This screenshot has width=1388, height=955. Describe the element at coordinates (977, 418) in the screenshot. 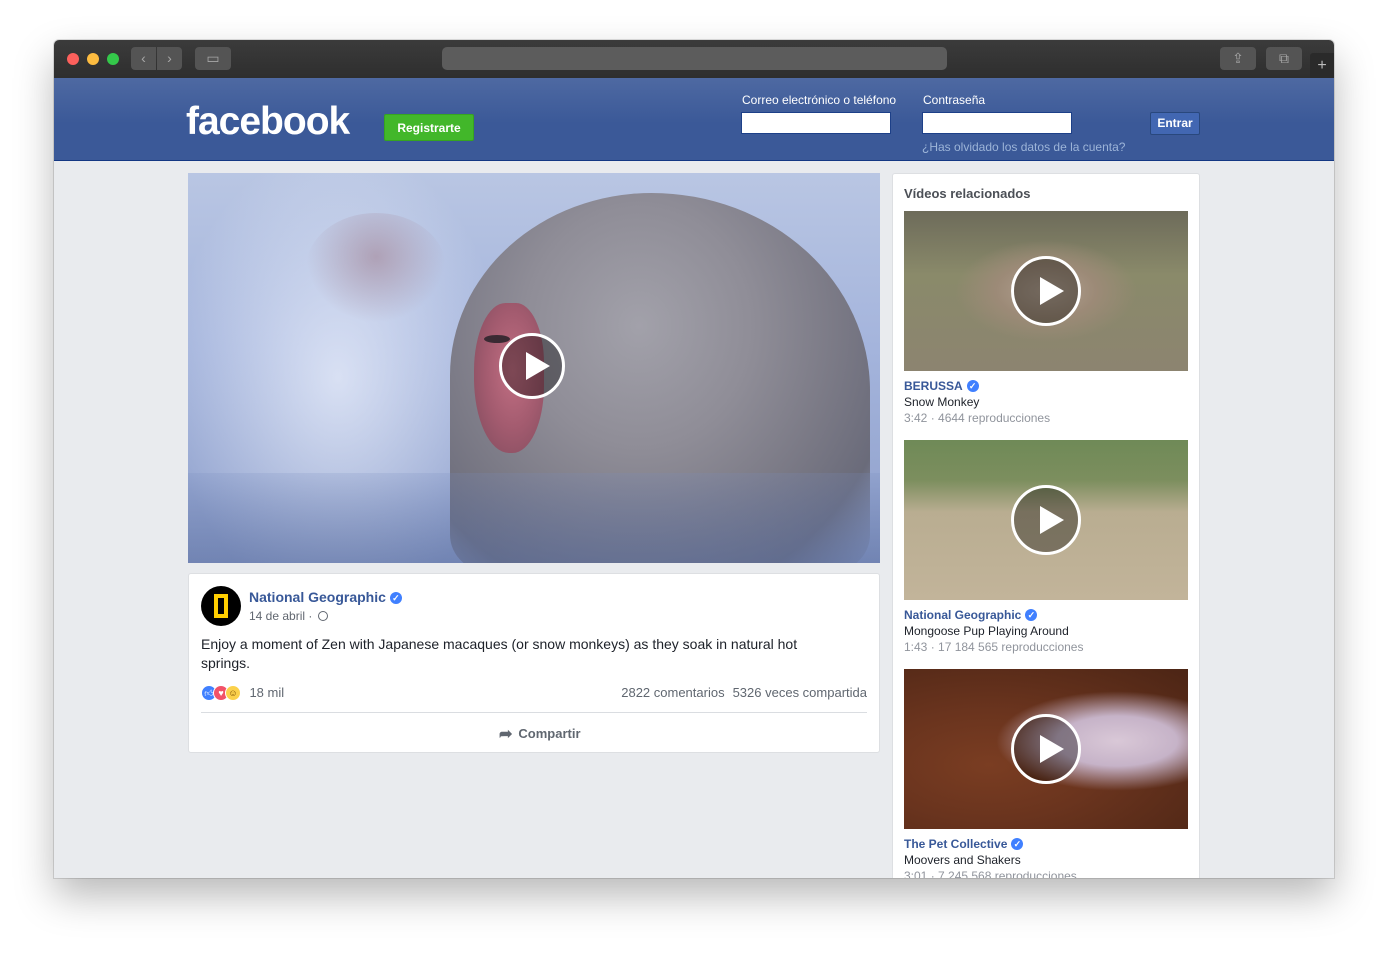

I see `video-meta: 3:42 · 4644 reproducciones` at that location.